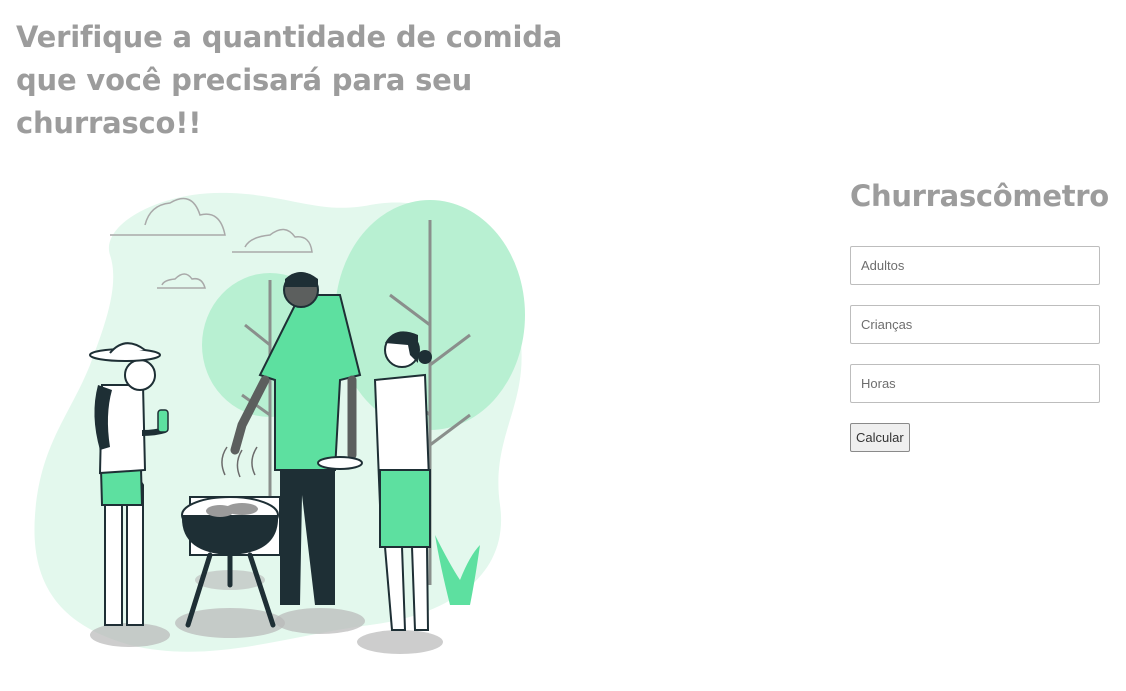 The width and height of the screenshot is (1126, 691). What do you see at coordinates (975, 324) in the screenshot?
I see `children-input` at bounding box center [975, 324].